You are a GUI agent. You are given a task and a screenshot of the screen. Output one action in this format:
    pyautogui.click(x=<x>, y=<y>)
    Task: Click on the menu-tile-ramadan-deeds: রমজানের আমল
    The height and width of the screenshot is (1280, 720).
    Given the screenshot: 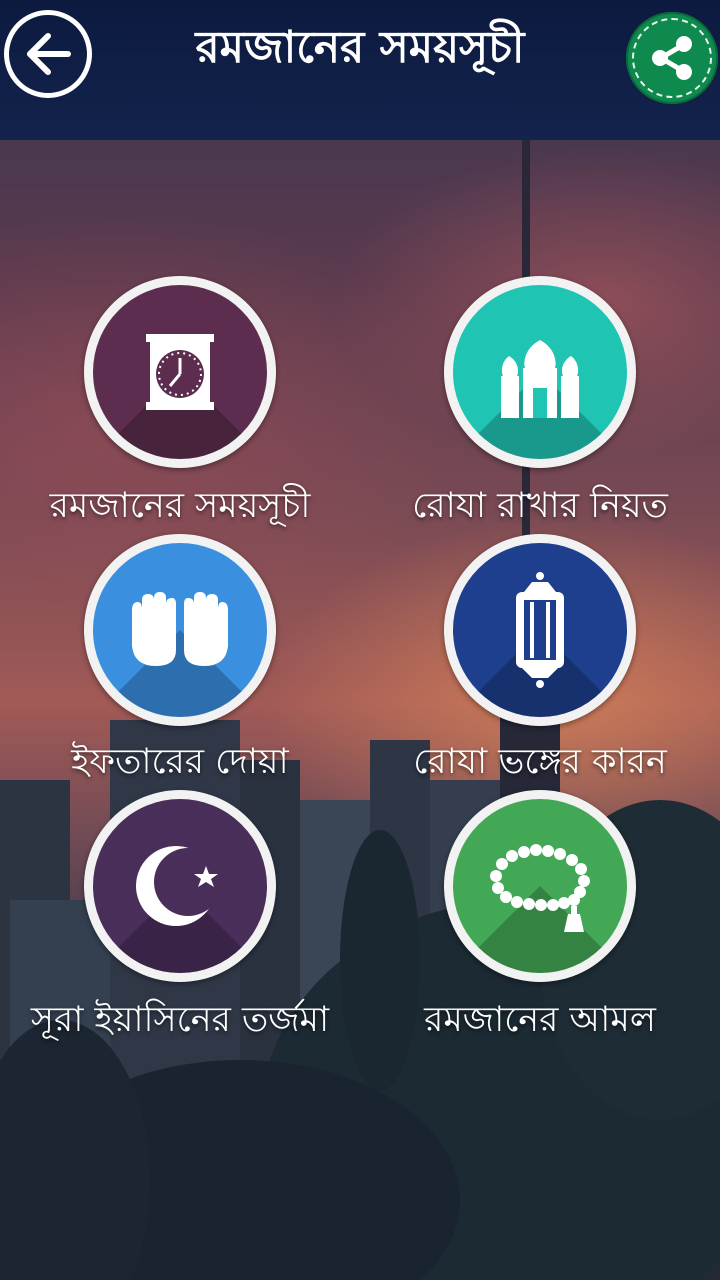 What is the action you would take?
    pyautogui.click(x=540, y=918)
    